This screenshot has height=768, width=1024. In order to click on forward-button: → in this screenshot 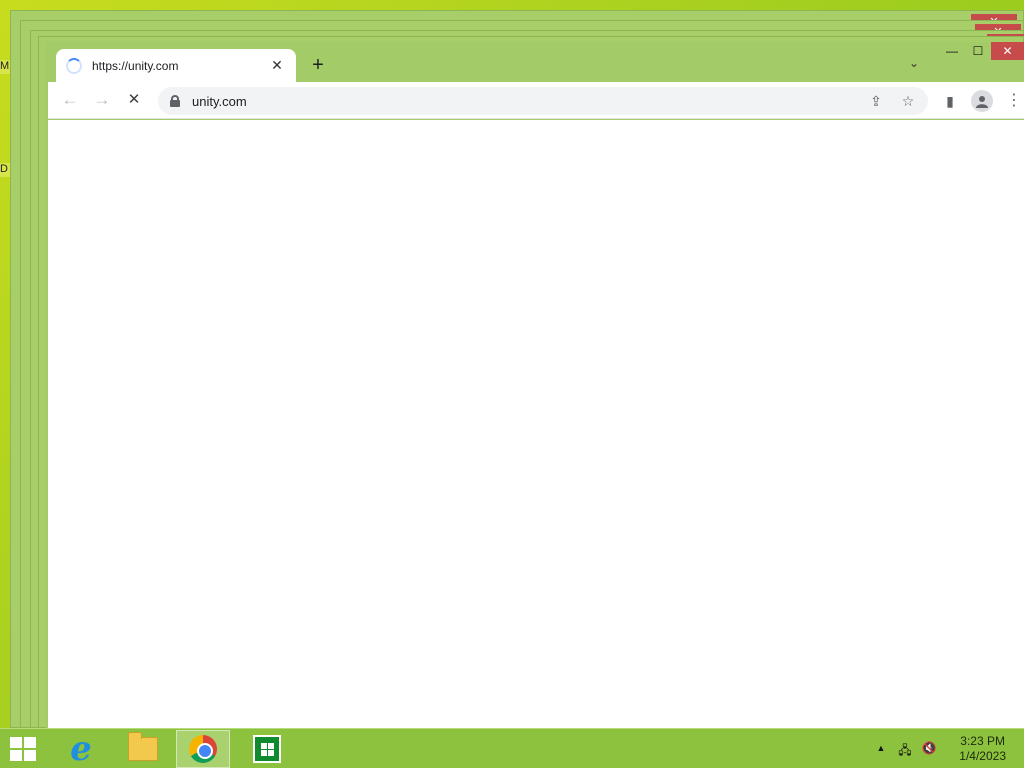, I will do `click(102, 101)`.